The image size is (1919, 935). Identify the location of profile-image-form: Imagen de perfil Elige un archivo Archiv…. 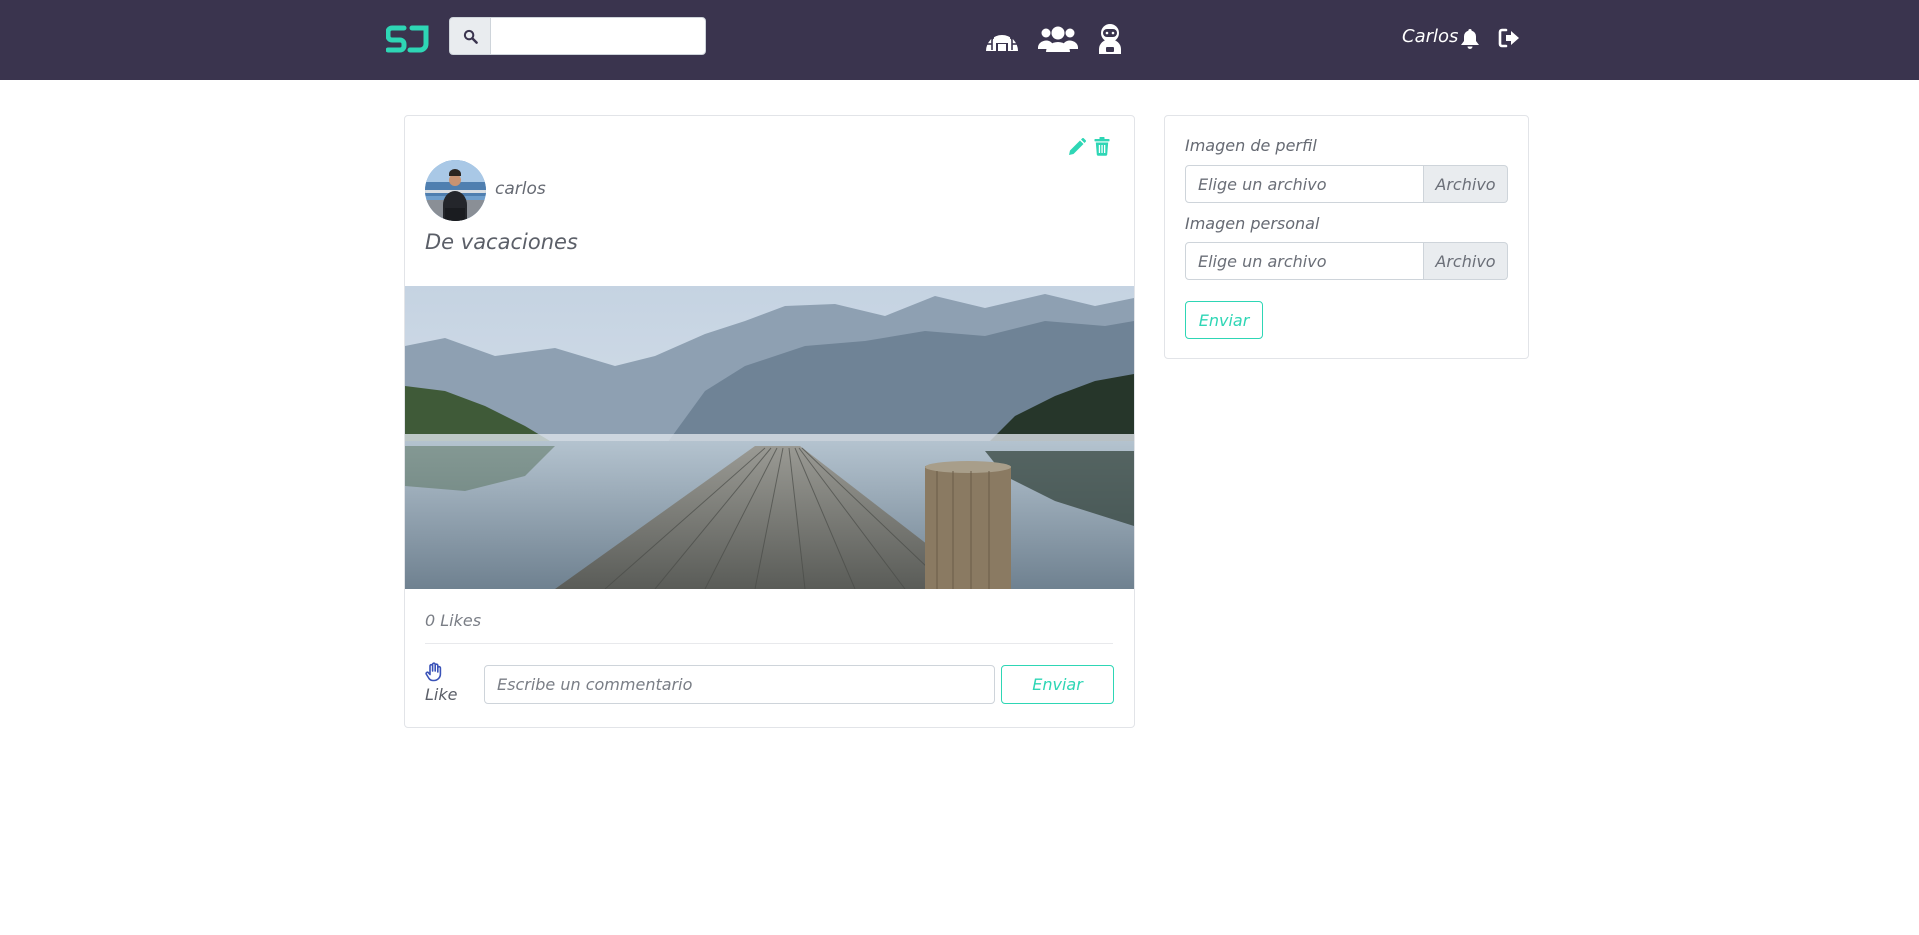
(1346, 237).